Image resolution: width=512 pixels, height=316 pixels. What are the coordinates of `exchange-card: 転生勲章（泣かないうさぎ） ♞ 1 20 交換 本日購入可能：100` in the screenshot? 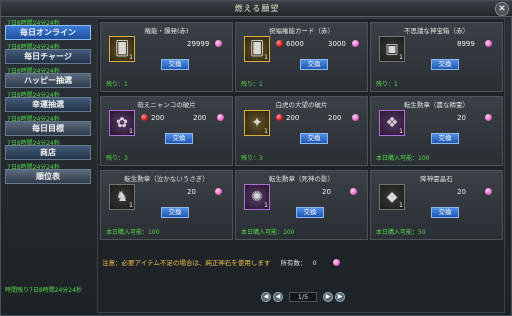 It's located at (166, 205).